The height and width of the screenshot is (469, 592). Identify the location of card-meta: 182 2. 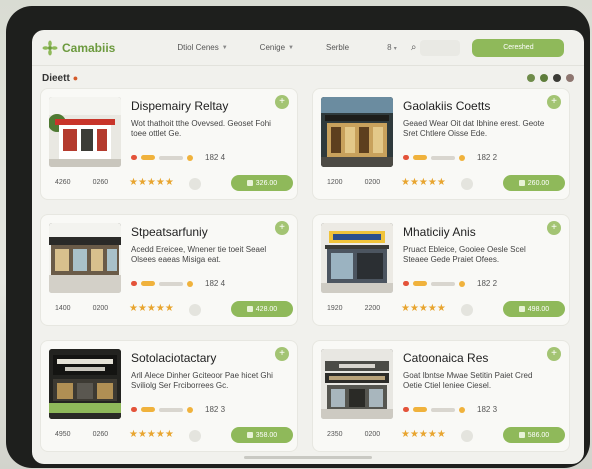
(450, 157).